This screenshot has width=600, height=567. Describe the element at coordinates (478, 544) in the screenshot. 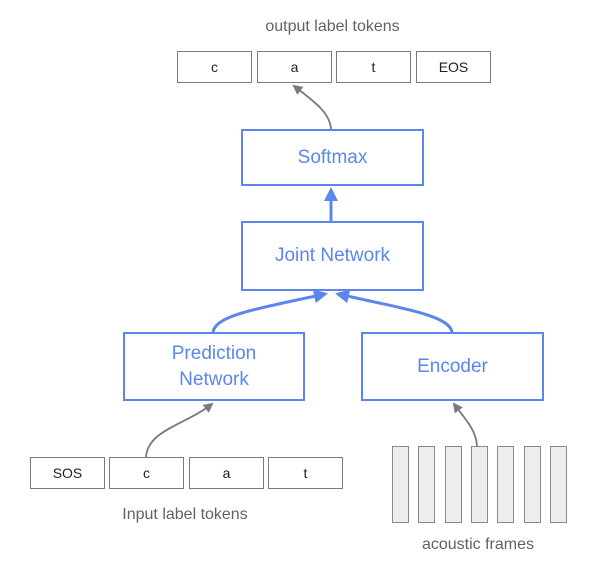

I see `acoustic-frames-caption: acoustic frames` at that location.